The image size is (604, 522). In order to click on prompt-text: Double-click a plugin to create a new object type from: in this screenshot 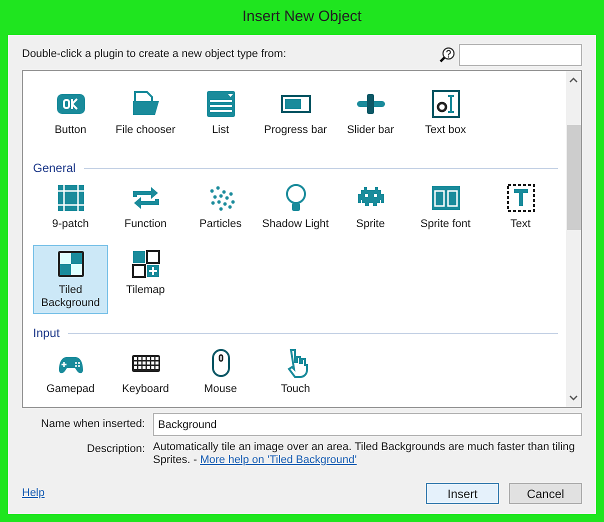, I will do `click(155, 54)`.